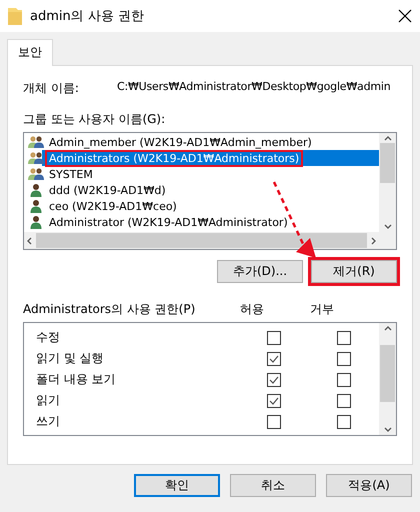 The height and width of the screenshot is (512, 420). Describe the element at coordinates (51, 88) in the screenshot. I see `field-label: 개체 이름:` at that location.